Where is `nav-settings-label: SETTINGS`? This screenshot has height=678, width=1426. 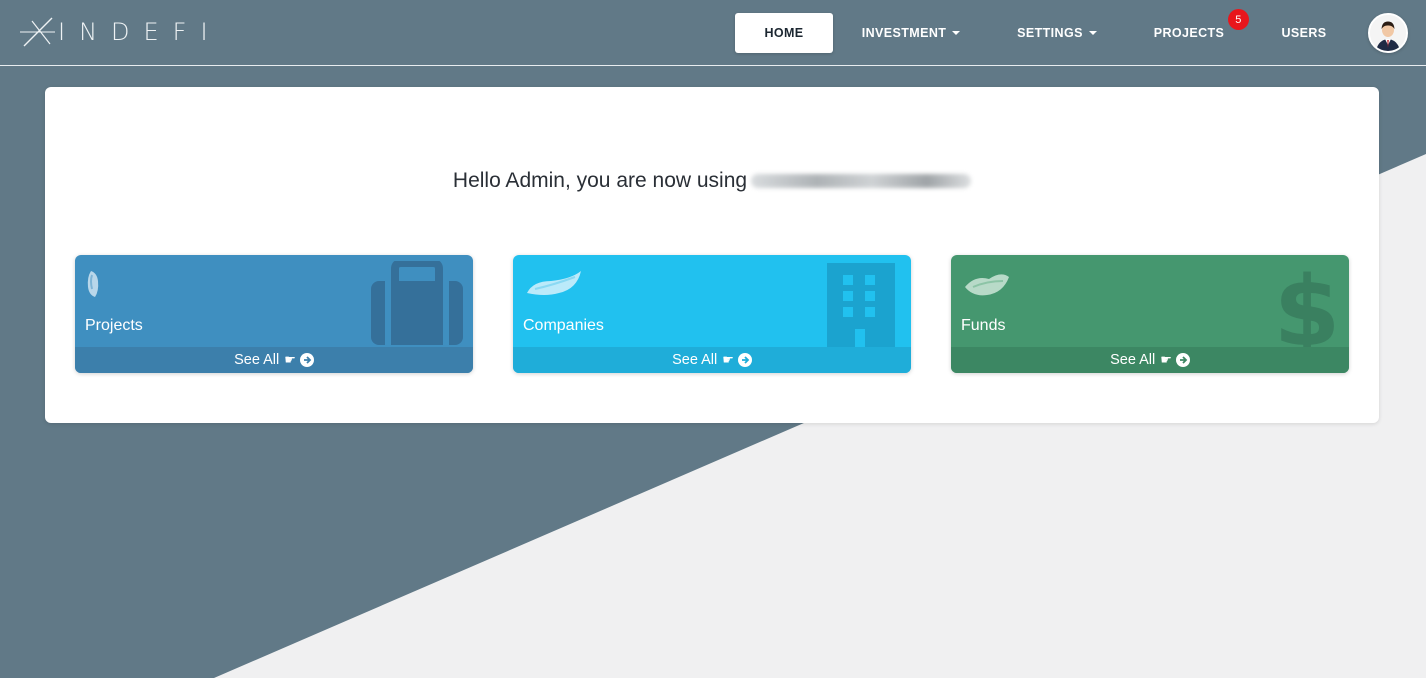
nav-settings-label: SETTINGS is located at coordinates (1050, 33).